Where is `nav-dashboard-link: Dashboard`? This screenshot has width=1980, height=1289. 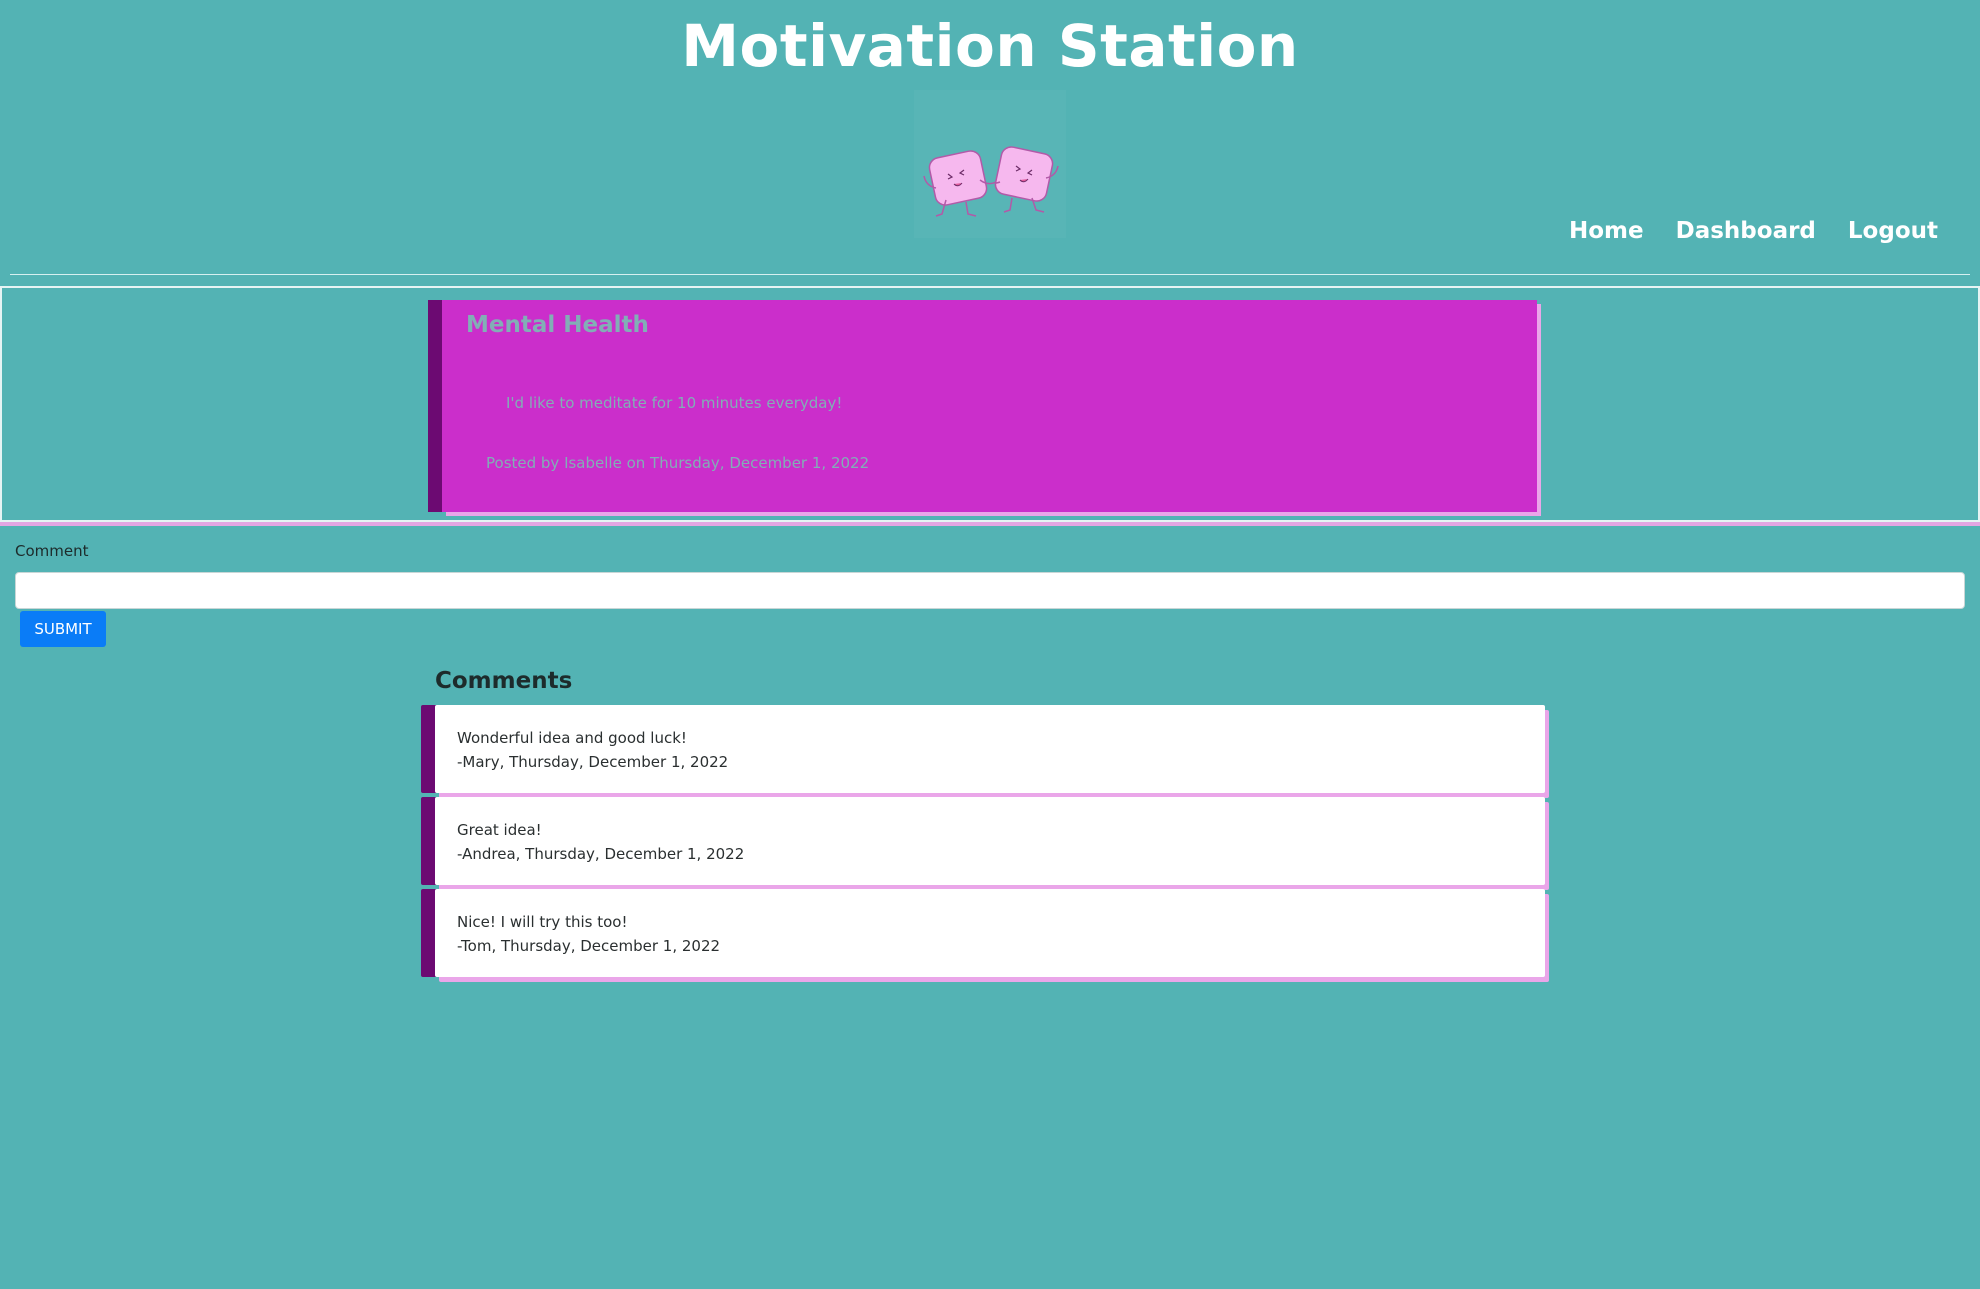
nav-dashboard-link: Dashboard is located at coordinates (1746, 231).